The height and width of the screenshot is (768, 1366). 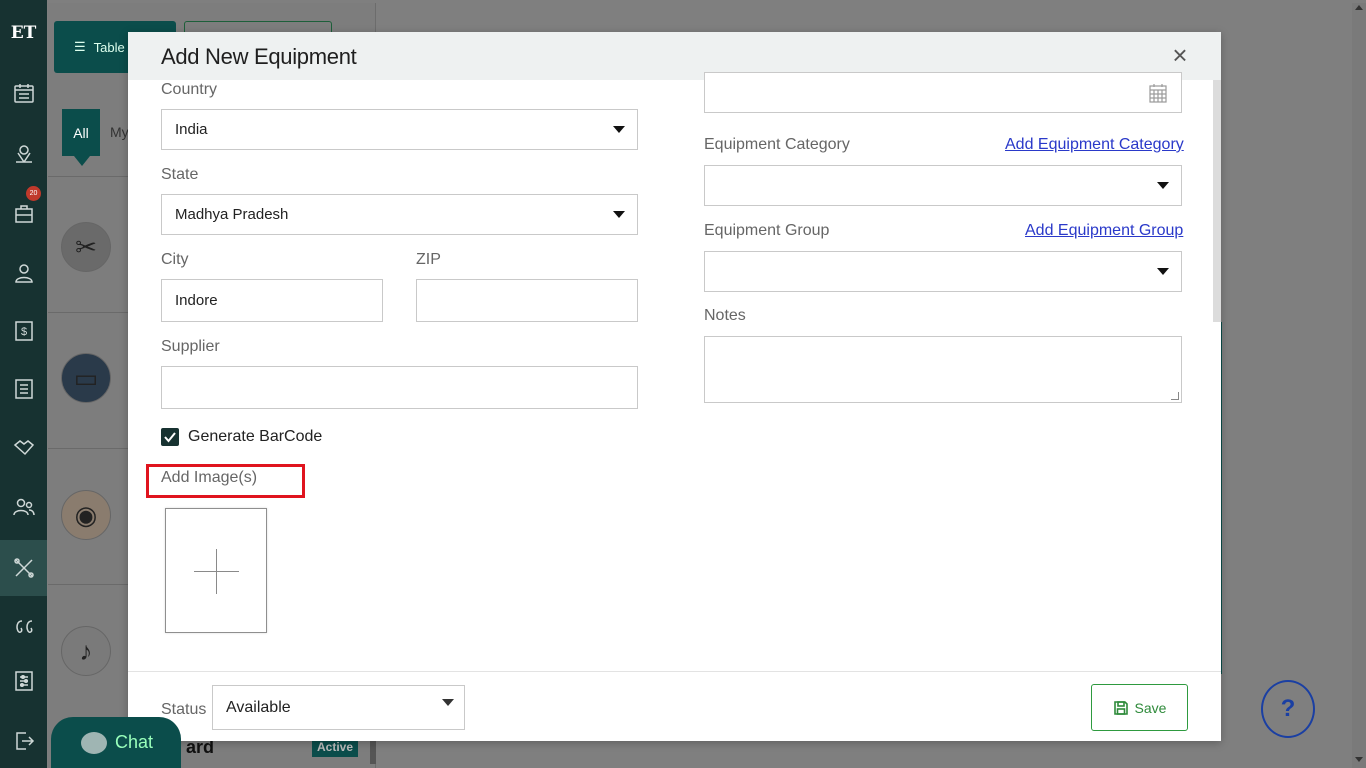 What do you see at coordinates (23, 568) in the screenshot?
I see `tools-icon` at bounding box center [23, 568].